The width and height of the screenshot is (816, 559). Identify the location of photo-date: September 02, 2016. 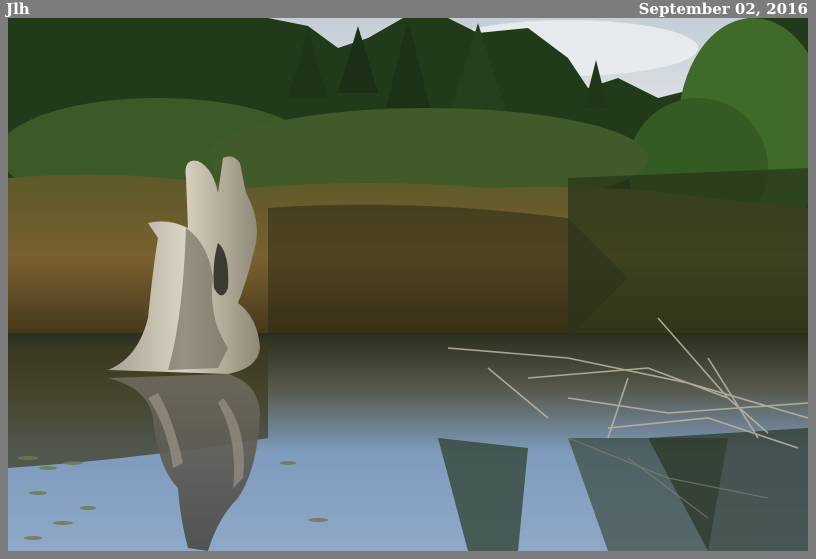
(723, 9).